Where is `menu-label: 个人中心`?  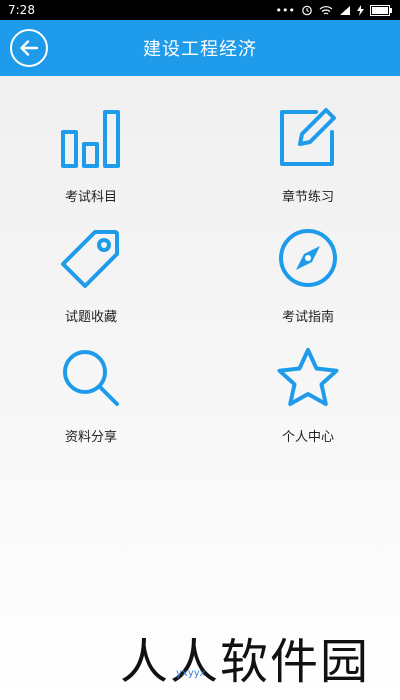 menu-label: 个人中心 is located at coordinates (307, 437).